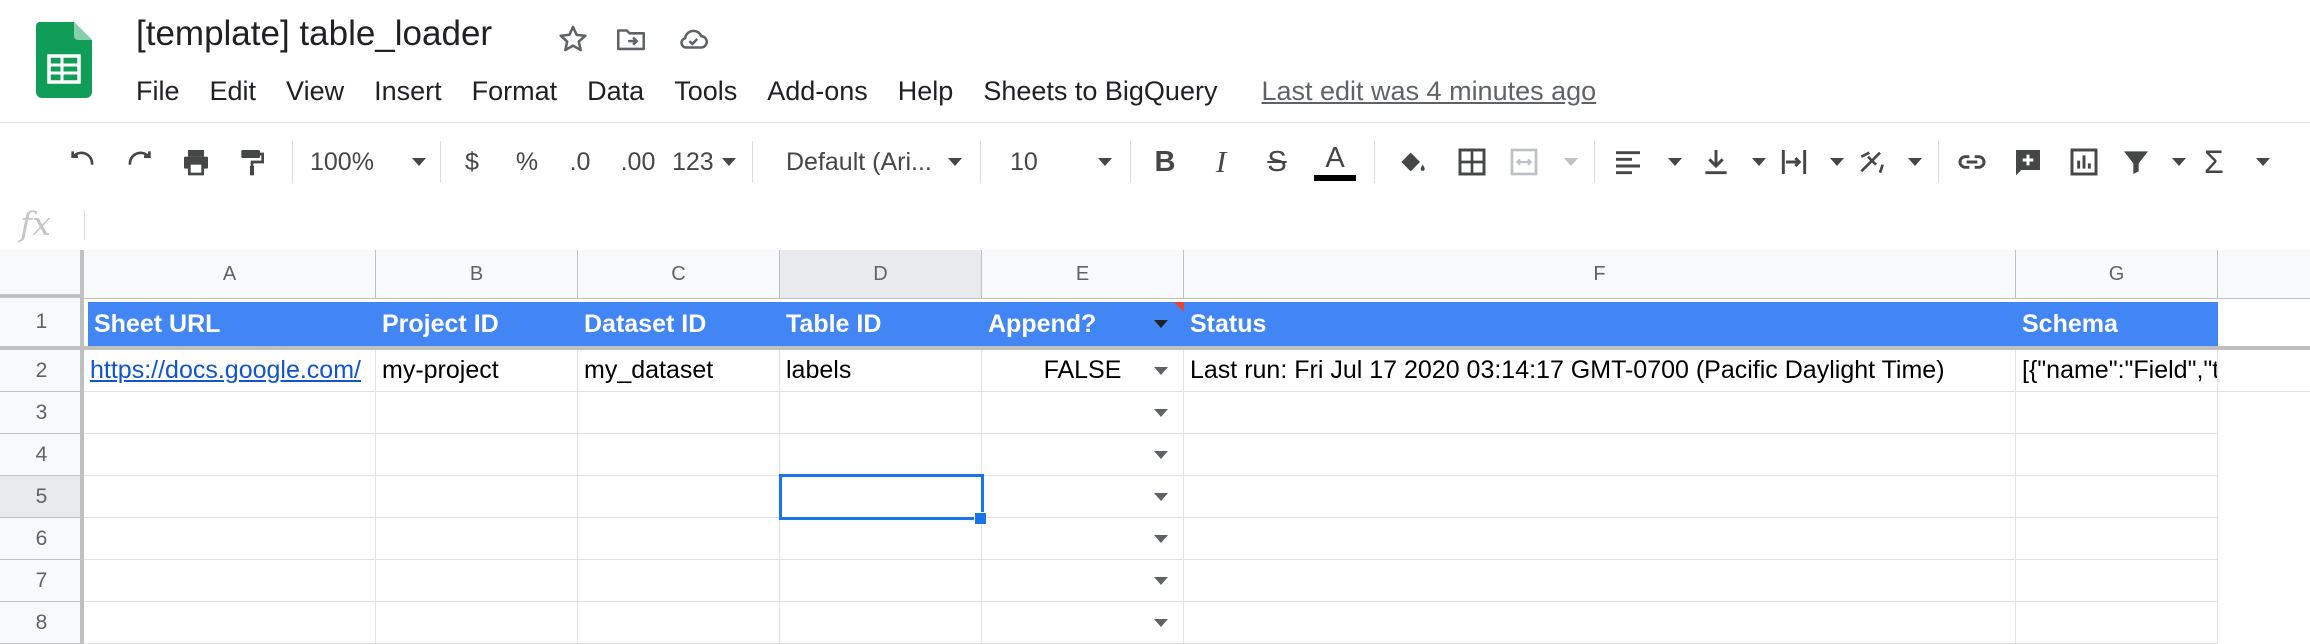 This screenshot has height=644, width=2310. What do you see at coordinates (230, 497) in the screenshot?
I see `cell-a5` at bounding box center [230, 497].